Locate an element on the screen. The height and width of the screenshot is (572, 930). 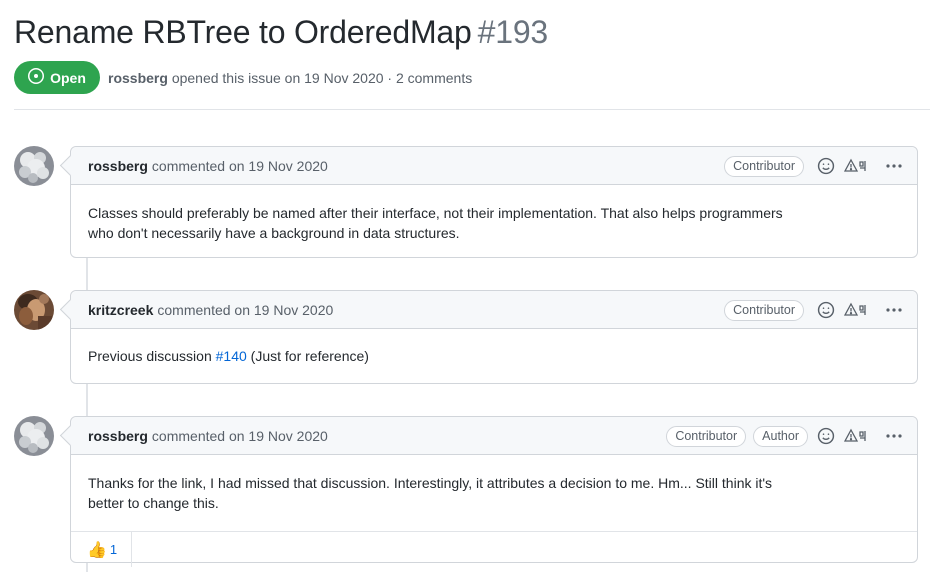
issue-state-label: Open is located at coordinates (68, 77).